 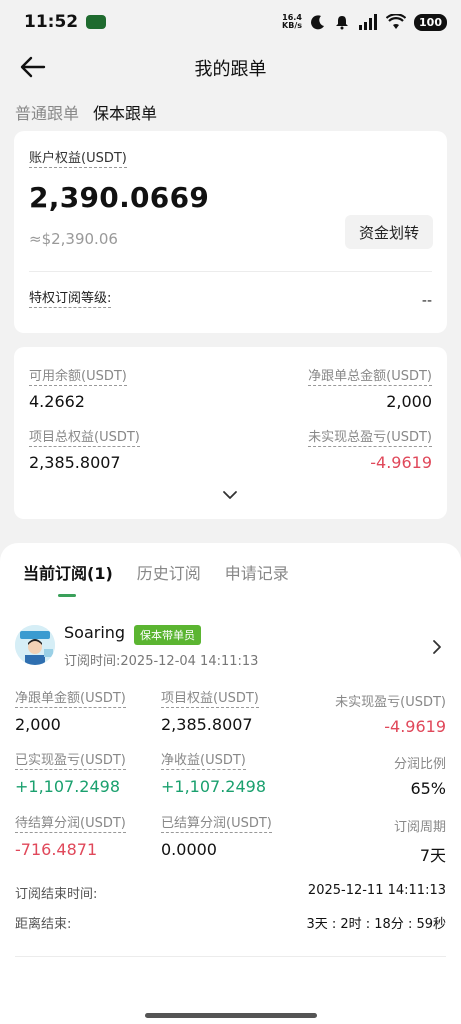 What do you see at coordinates (420, 775) in the screenshot?
I see `profit-share-ratio: 分润比例 65%` at bounding box center [420, 775].